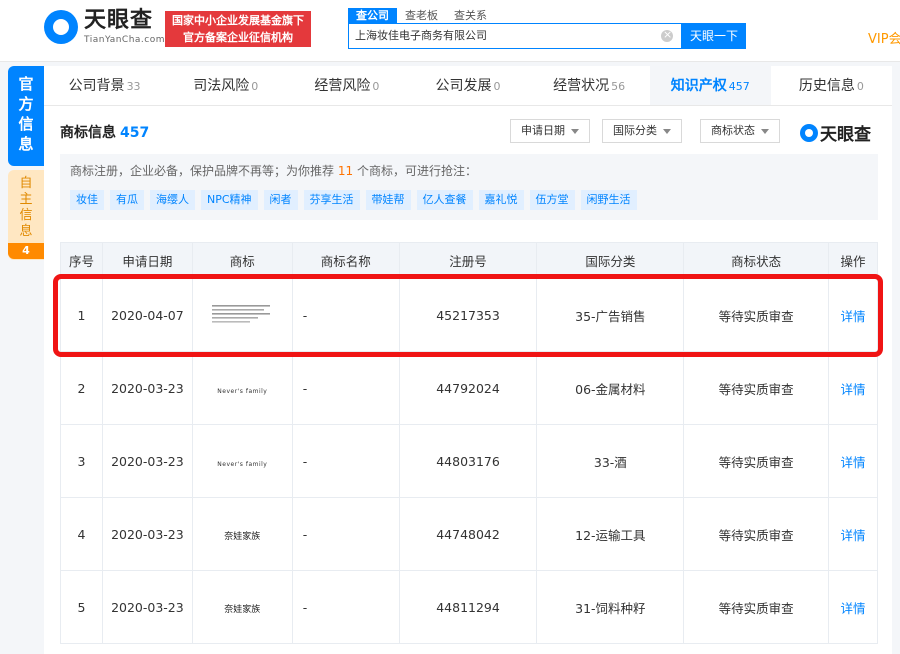 The width and height of the screenshot is (900, 654). I want to click on side-tab-self-label: 自主信息, so click(26, 208).